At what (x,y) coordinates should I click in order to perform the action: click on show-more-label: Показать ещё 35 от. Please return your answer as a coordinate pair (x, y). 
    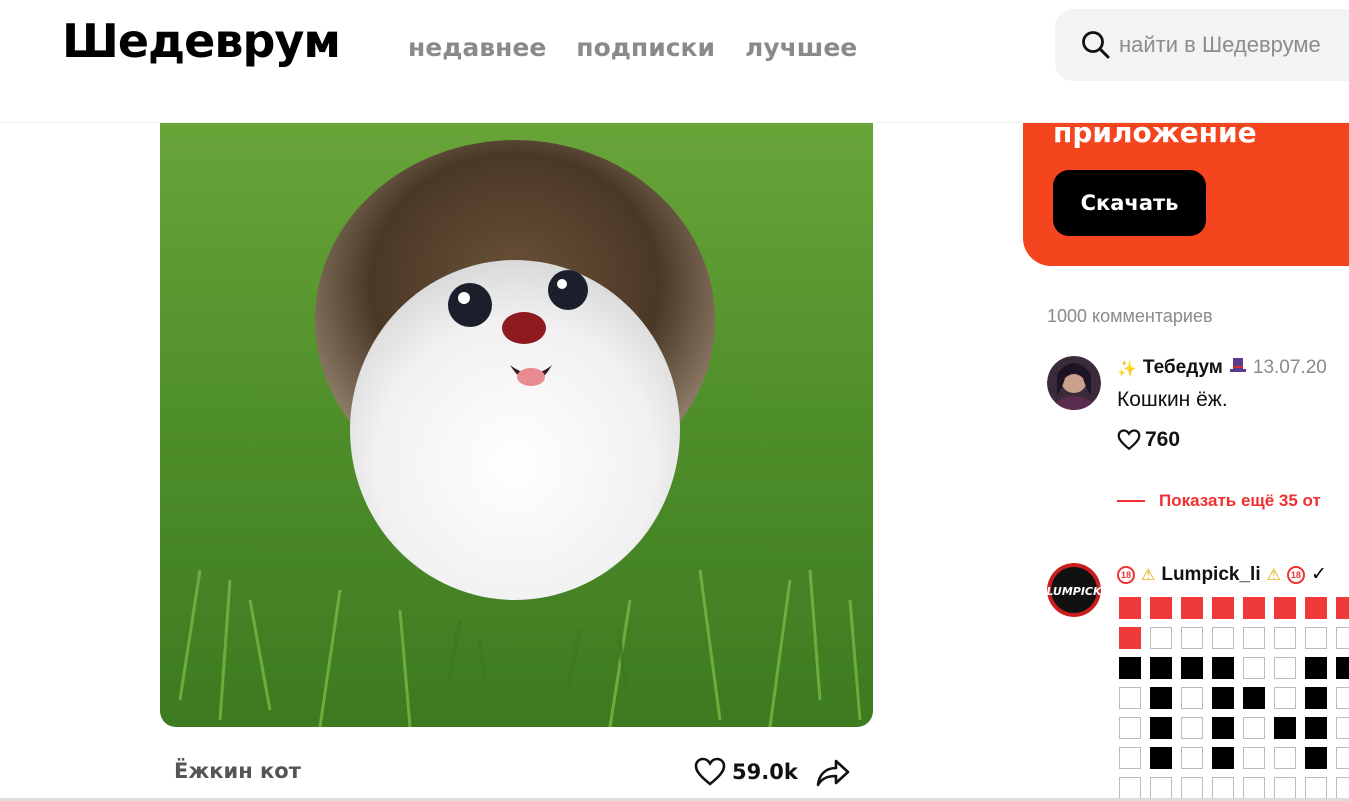
    Looking at the image, I should click on (1240, 500).